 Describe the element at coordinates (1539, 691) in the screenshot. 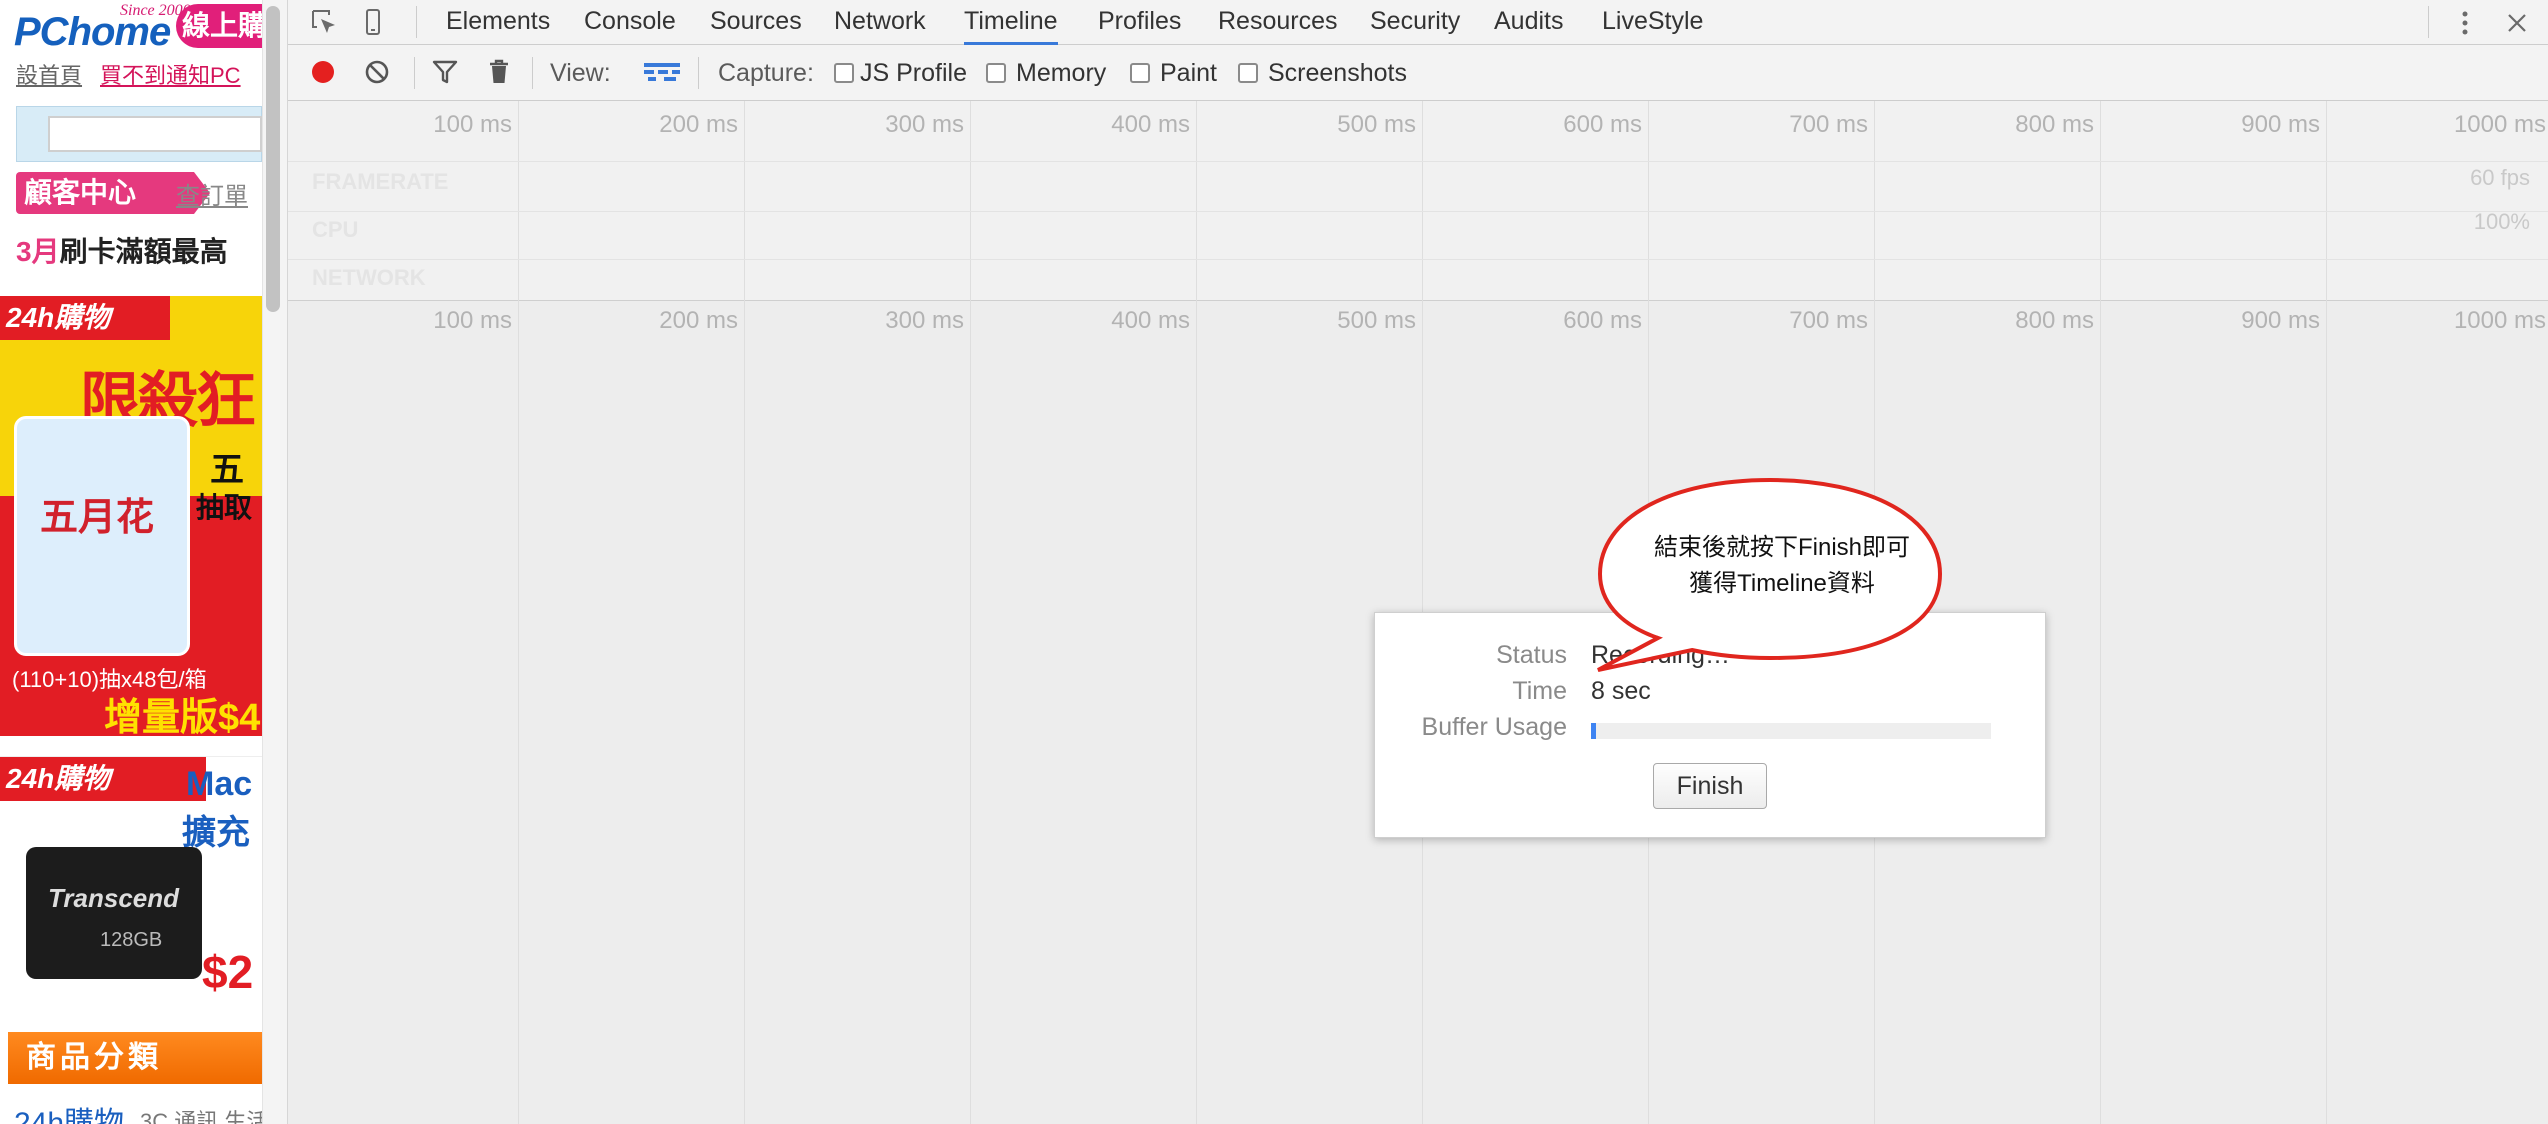

I see `time-label: Time` at that location.